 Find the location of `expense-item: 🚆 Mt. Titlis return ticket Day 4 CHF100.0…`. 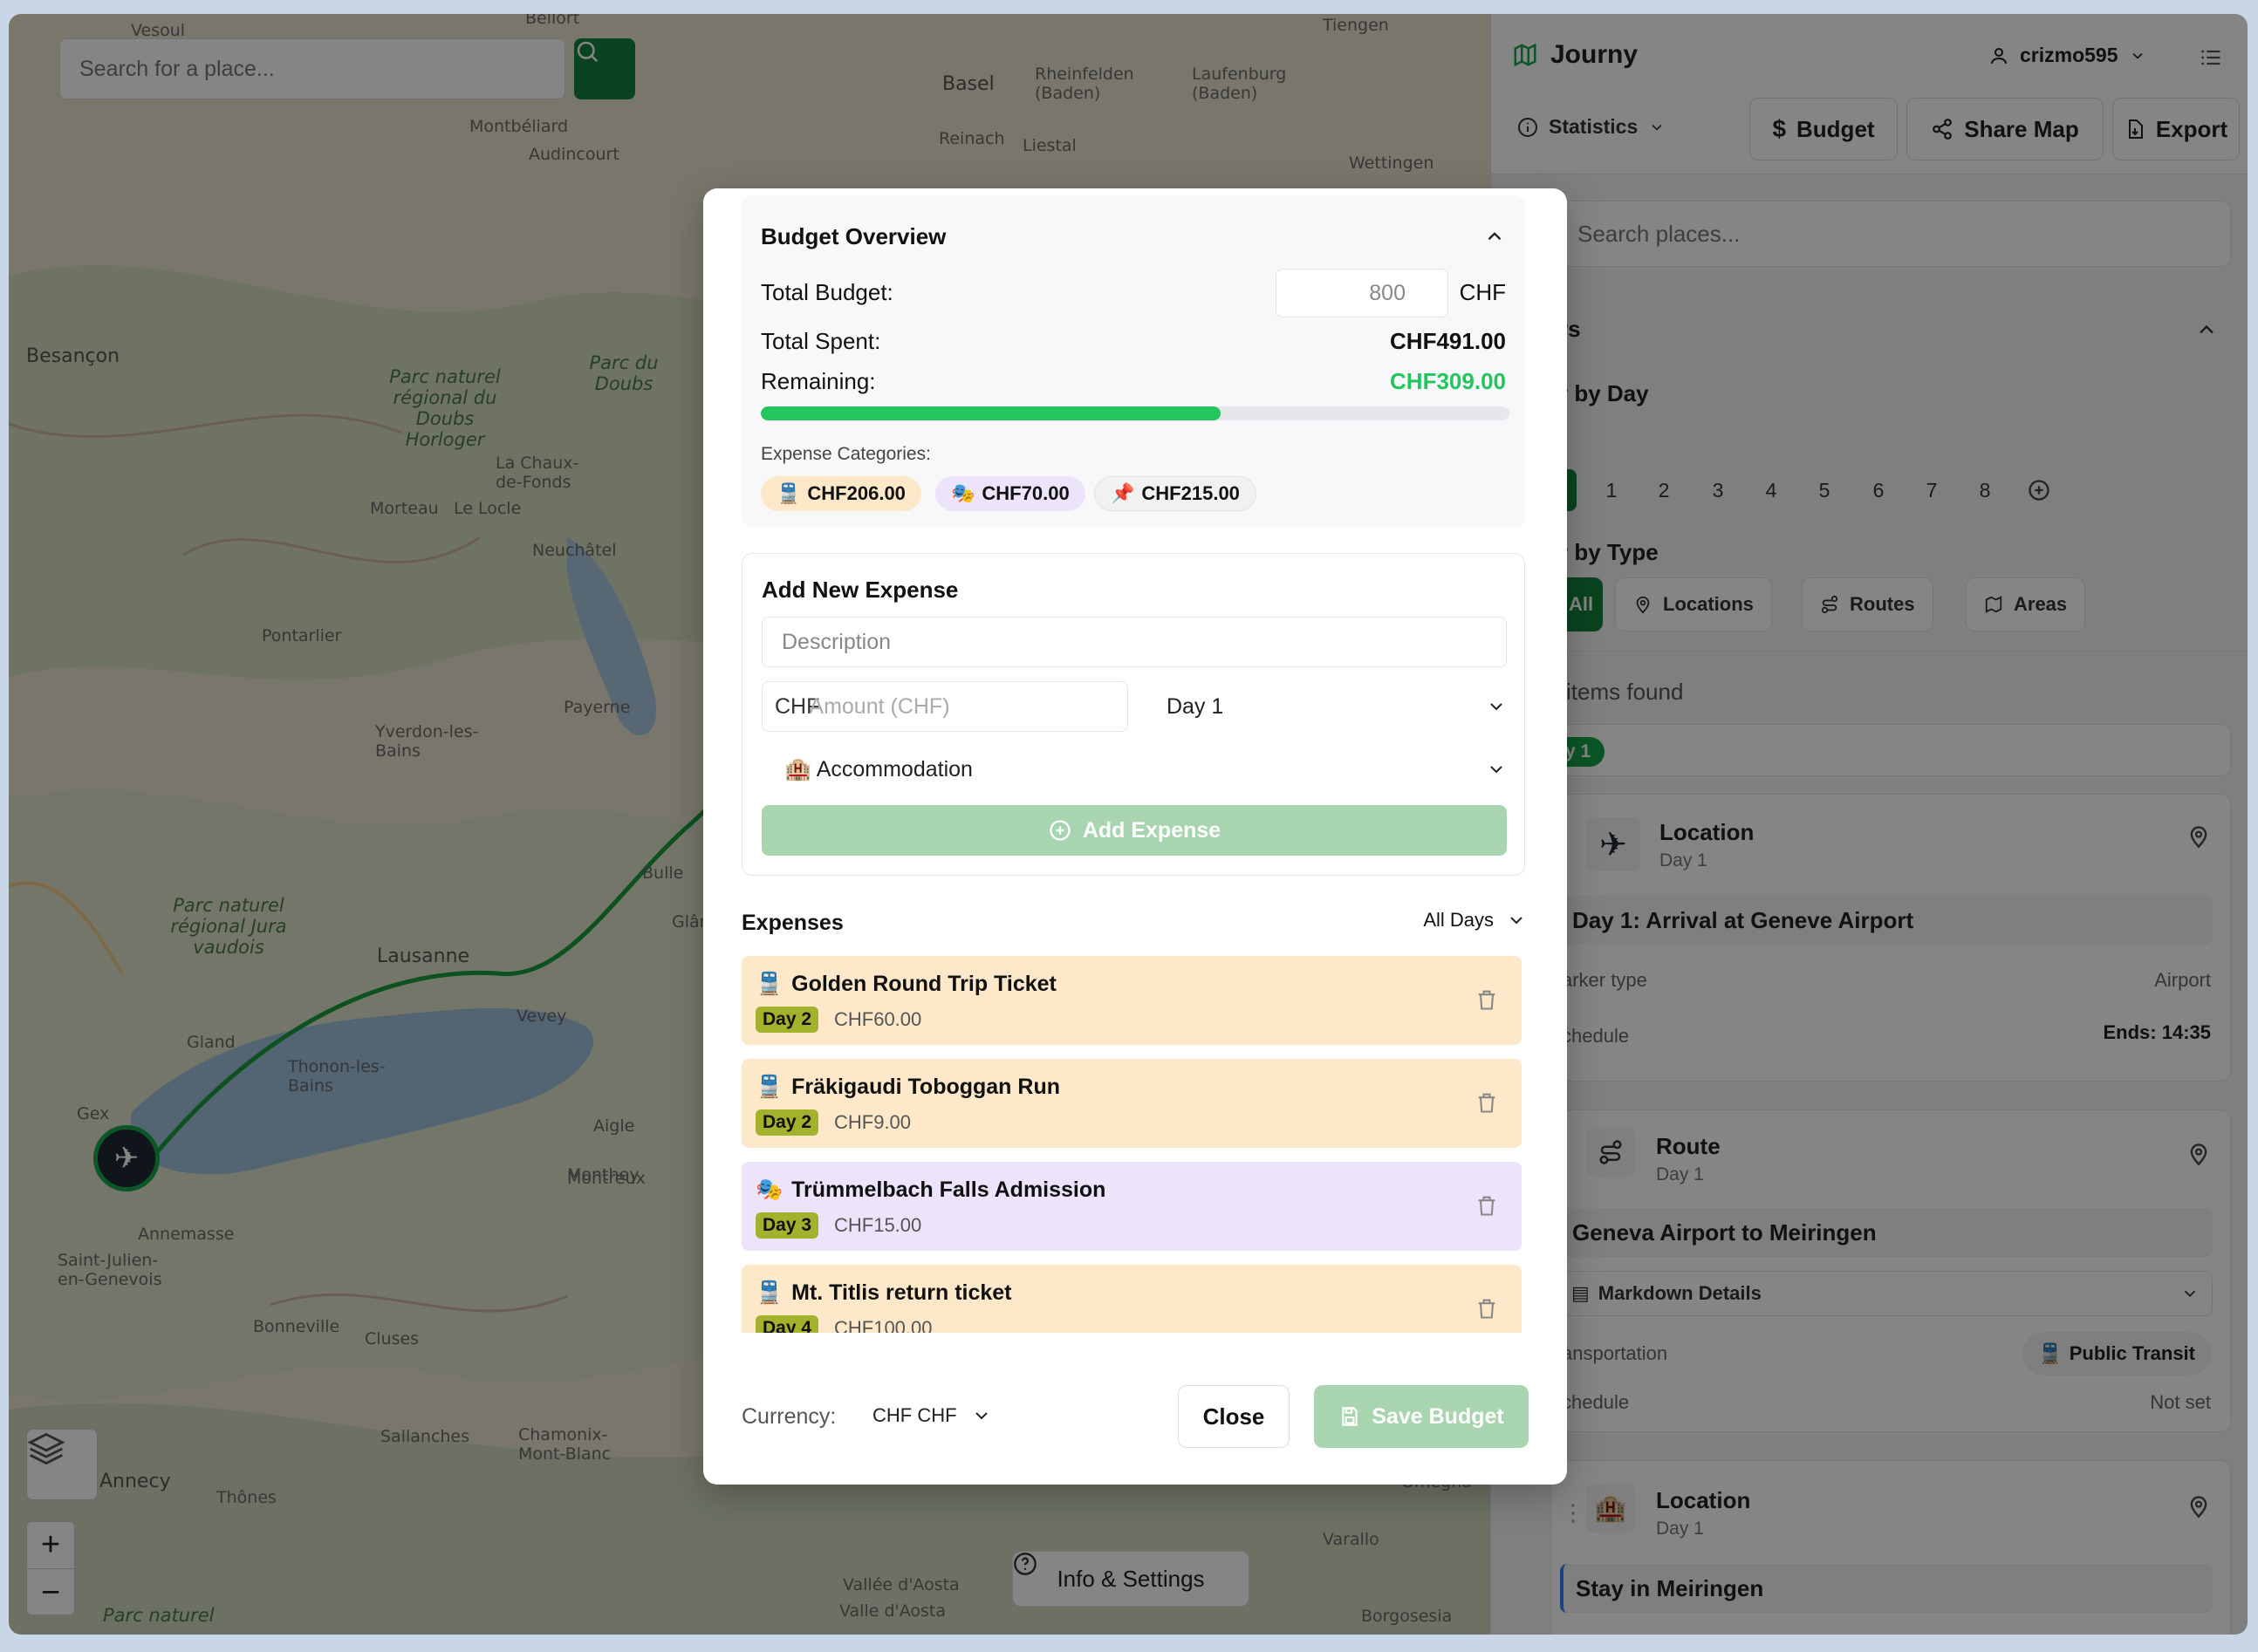

expense-item: 🚆 Mt. Titlis return ticket Day 4 CHF100.0… is located at coordinates (1132, 1299).